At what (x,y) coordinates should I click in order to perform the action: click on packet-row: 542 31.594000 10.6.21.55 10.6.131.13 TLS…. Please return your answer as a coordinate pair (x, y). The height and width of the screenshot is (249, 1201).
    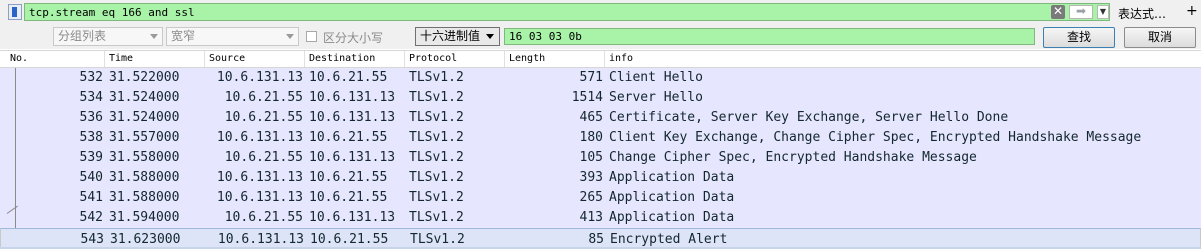
    Looking at the image, I should click on (600, 218).